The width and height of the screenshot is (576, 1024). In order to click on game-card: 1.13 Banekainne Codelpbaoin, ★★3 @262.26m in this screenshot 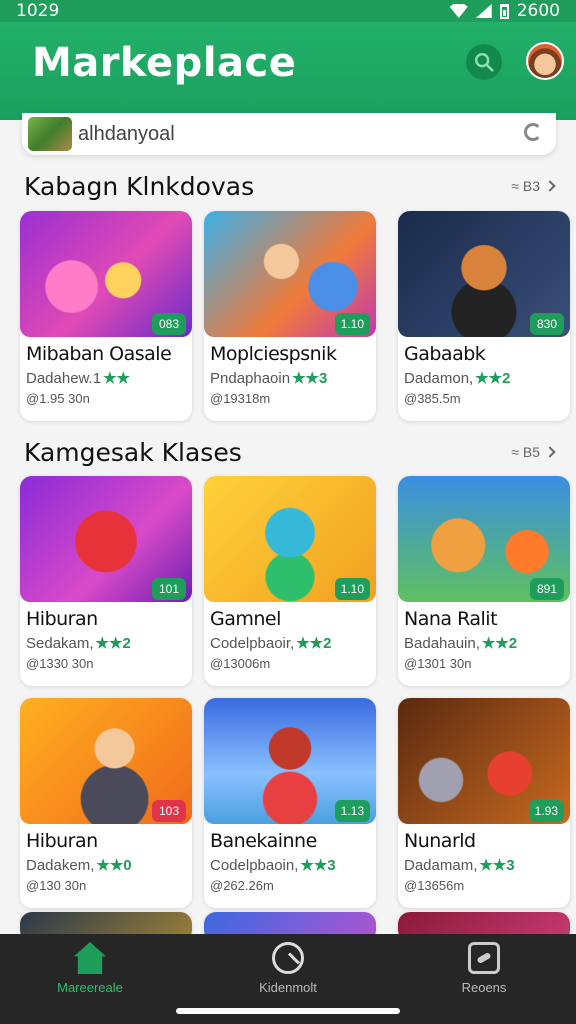, I will do `click(290, 803)`.